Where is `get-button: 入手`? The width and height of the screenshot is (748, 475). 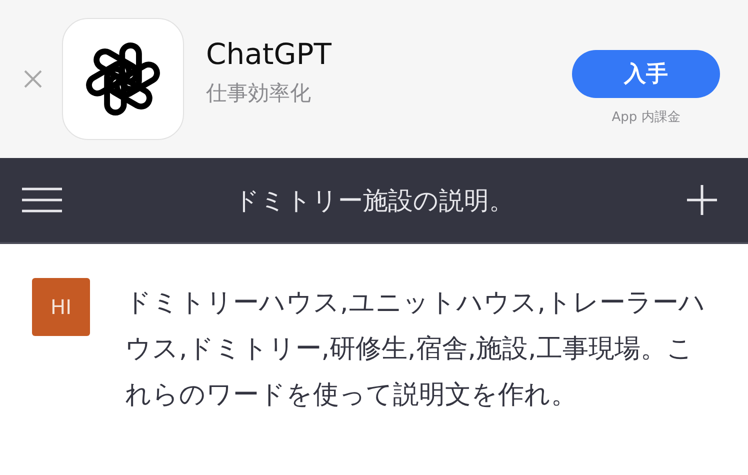
get-button: 入手 is located at coordinates (646, 74).